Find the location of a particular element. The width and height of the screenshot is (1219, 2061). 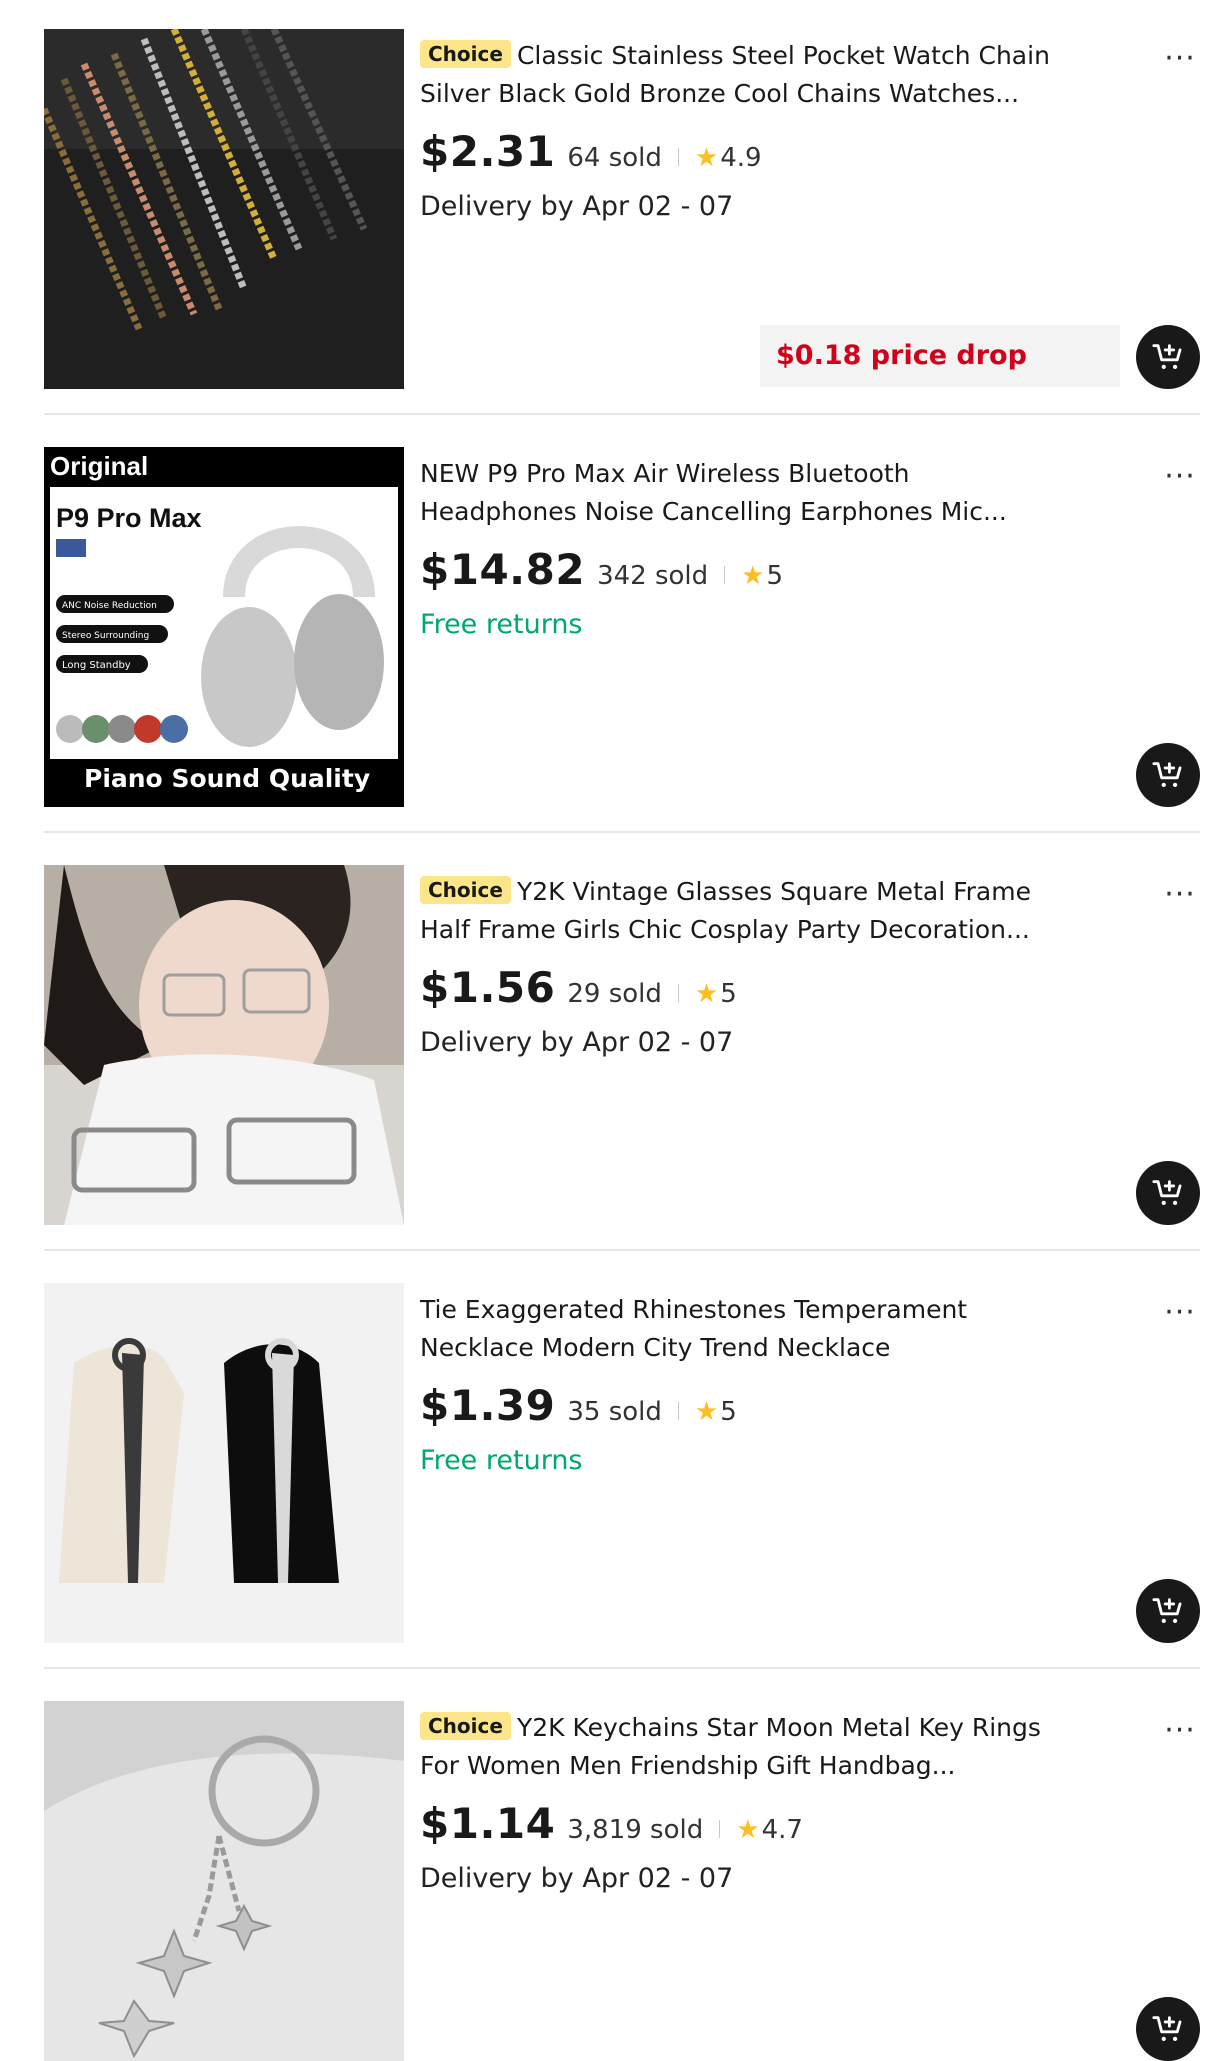

rating: 4.7 is located at coordinates (782, 1830).